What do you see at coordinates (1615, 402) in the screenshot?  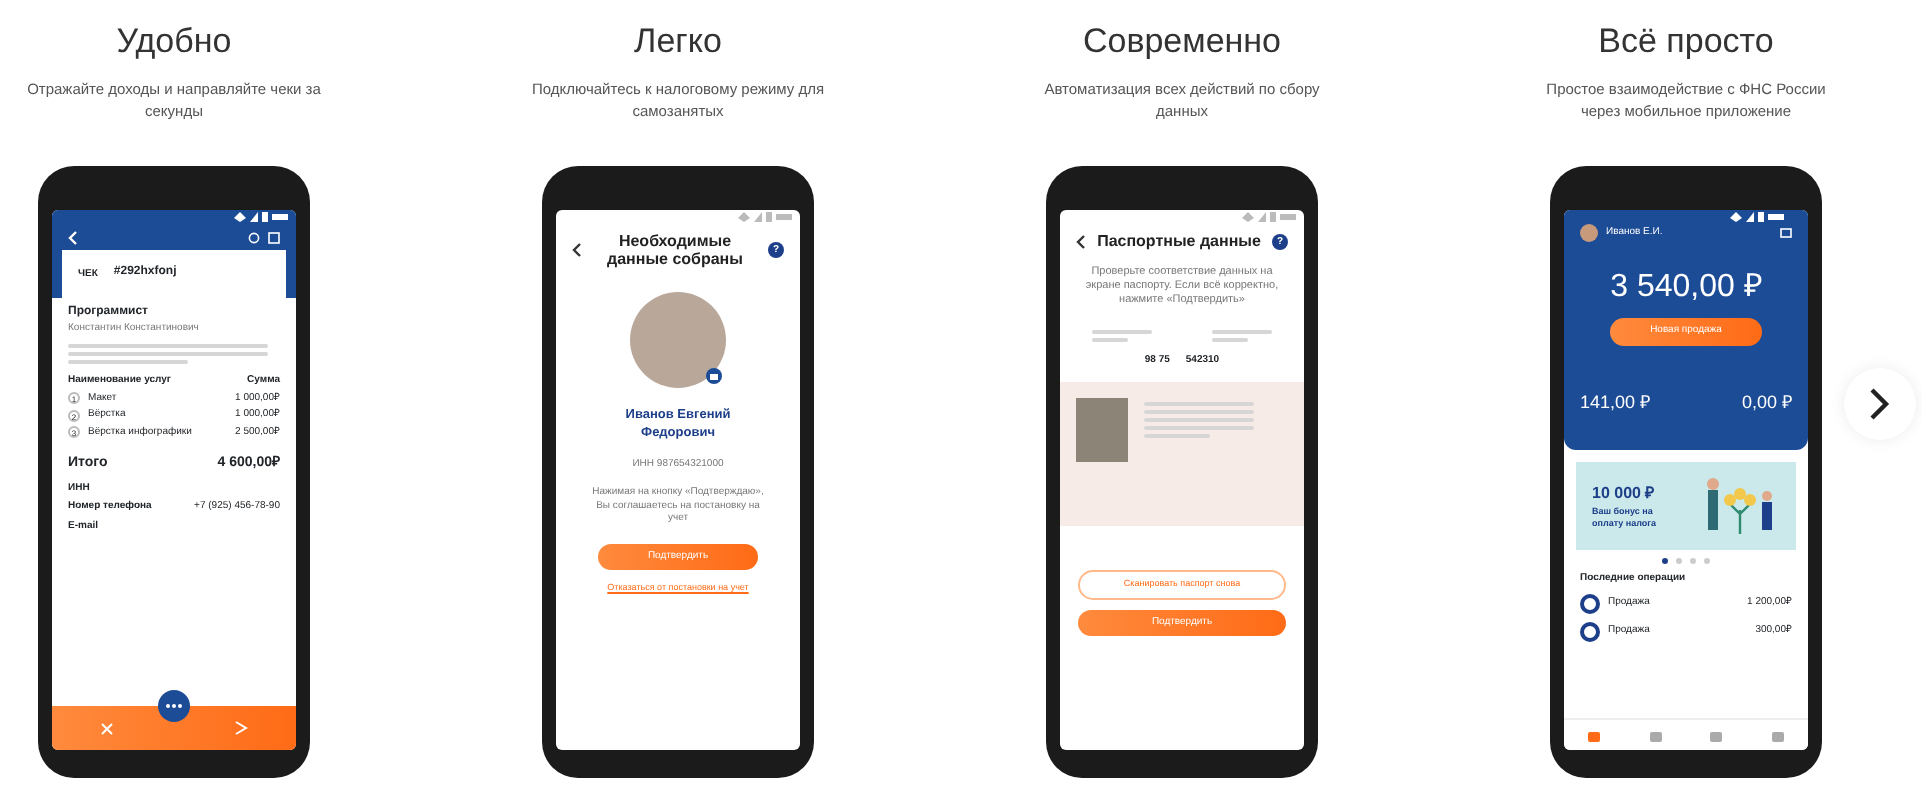 I see `summary-amount: 141,00 ₽` at bounding box center [1615, 402].